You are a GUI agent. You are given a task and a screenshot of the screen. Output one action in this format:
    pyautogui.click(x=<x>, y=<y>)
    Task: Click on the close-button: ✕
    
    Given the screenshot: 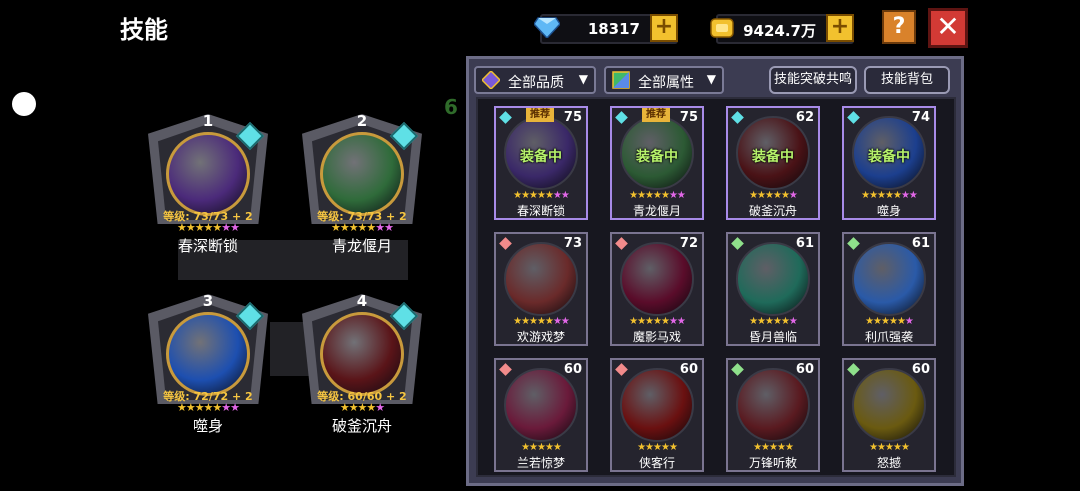 What is the action you would take?
    pyautogui.click(x=948, y=28)
    